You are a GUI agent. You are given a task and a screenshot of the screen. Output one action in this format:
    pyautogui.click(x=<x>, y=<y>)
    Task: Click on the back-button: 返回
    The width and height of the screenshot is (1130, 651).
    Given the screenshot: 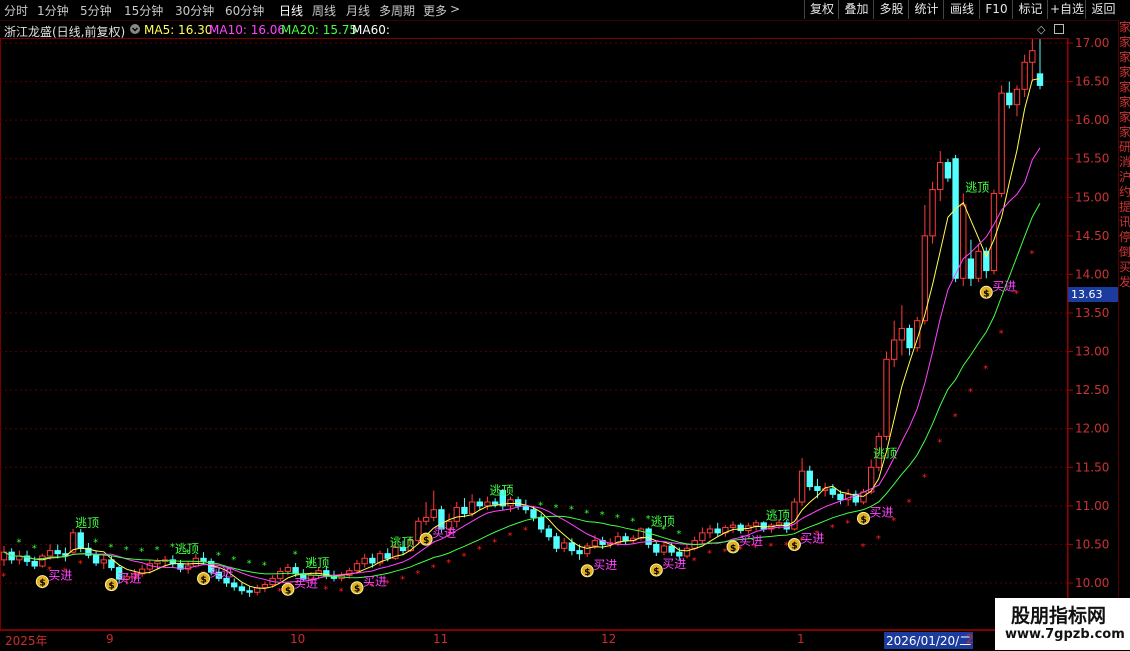 What is the action you would take?
    pyautogui.click(x=1103, y=9)
    